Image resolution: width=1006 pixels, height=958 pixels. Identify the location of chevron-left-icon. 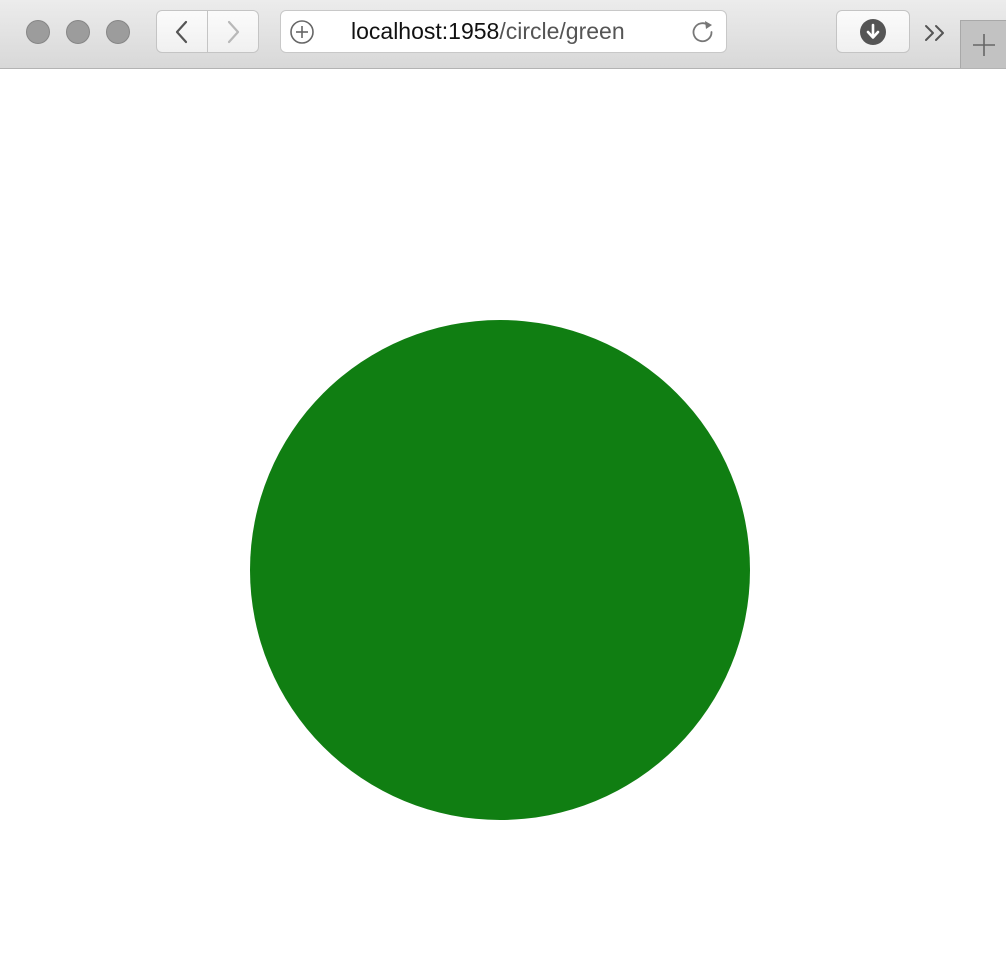
(181, 31).